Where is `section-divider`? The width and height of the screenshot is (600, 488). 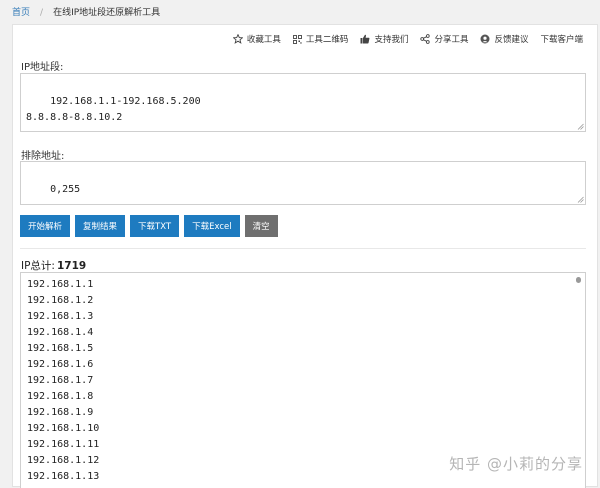 section-divider is located at coordinates (303, 248).